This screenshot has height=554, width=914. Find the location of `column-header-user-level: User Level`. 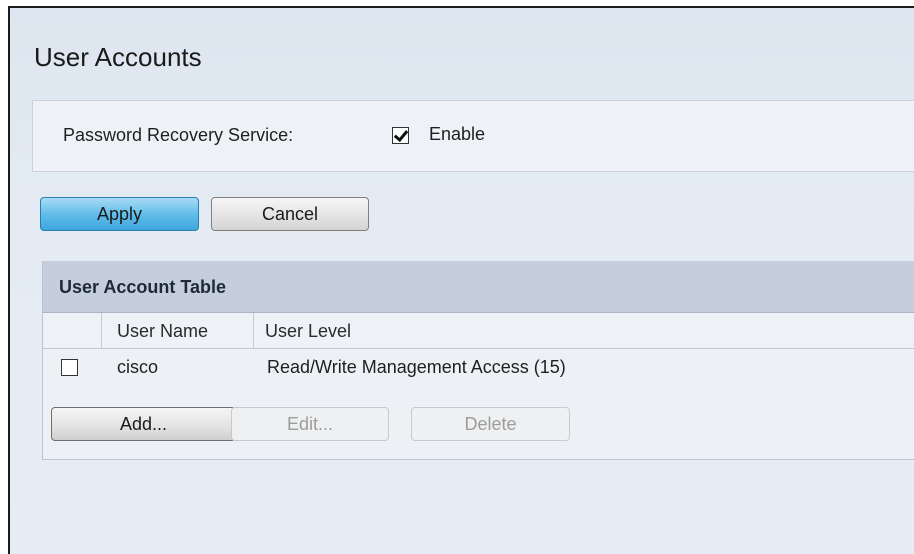

column-header-user-level: User Level is located at coordinates (308, 331).